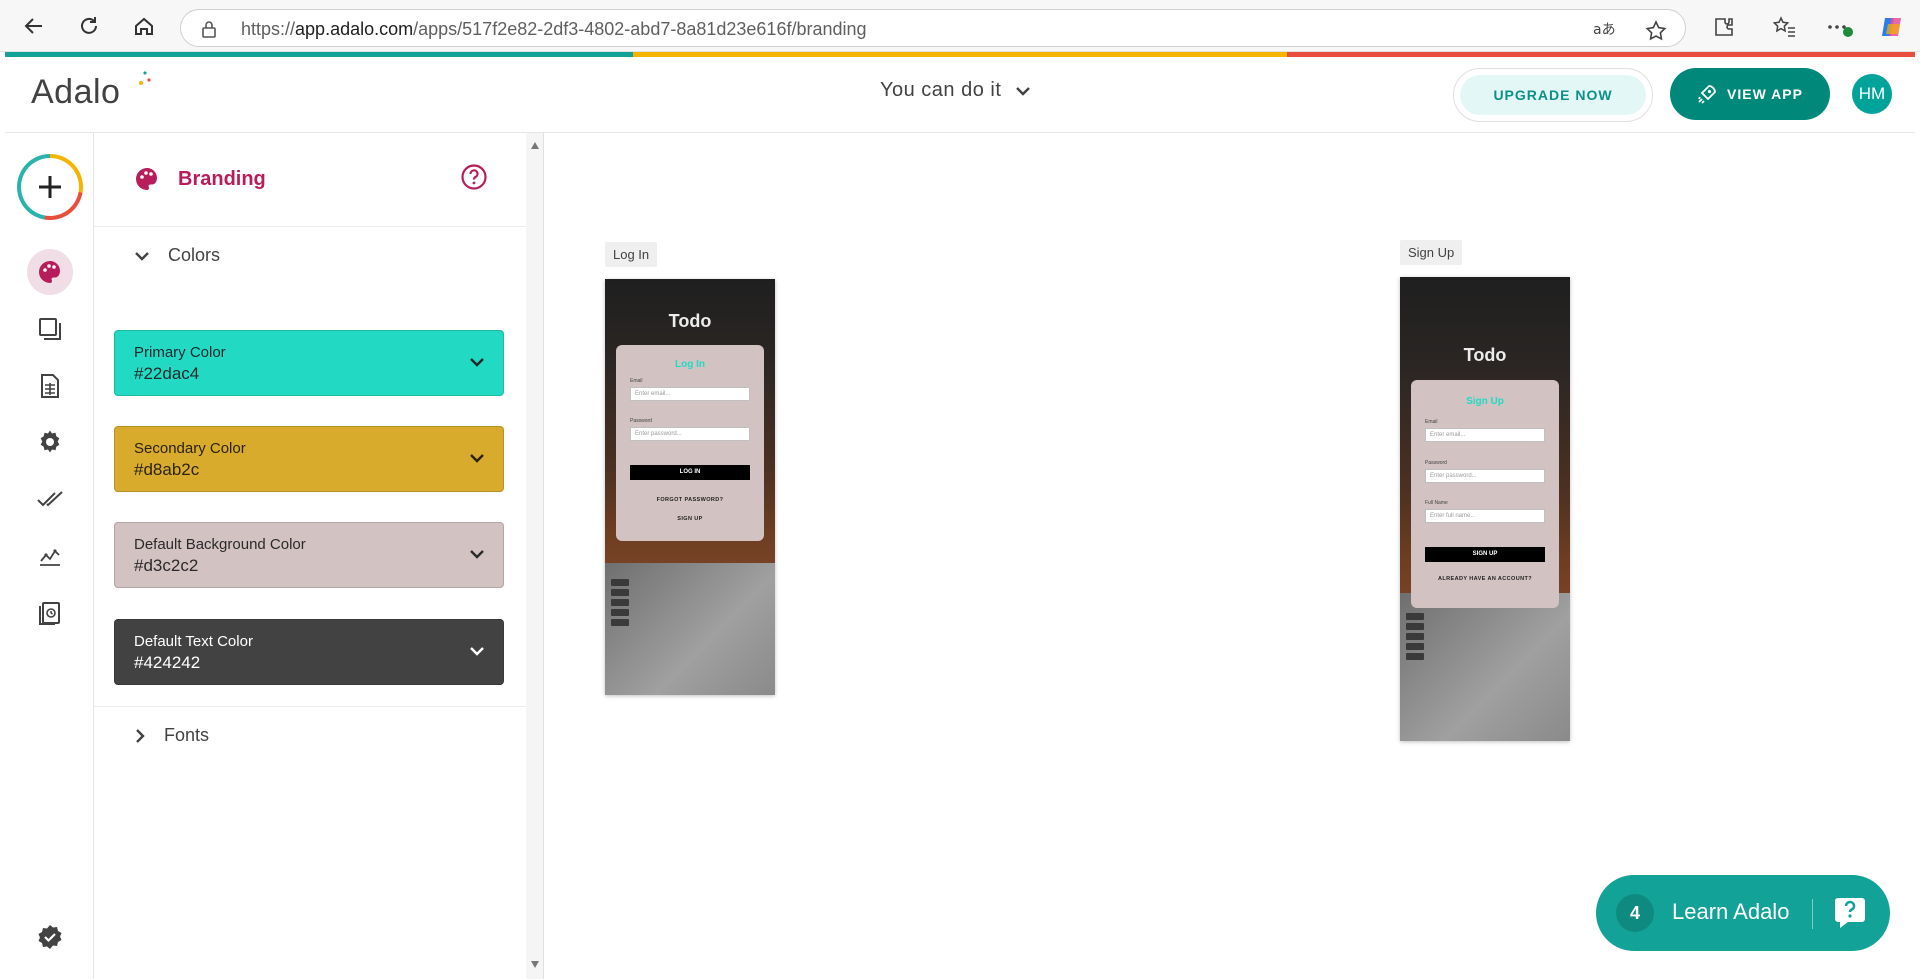 The image size is (1920, 979). What do you see at coordinates (310, 180) in the screenshot?
I see `branding-panel-header: Branding` at bounding box center [310, 180].